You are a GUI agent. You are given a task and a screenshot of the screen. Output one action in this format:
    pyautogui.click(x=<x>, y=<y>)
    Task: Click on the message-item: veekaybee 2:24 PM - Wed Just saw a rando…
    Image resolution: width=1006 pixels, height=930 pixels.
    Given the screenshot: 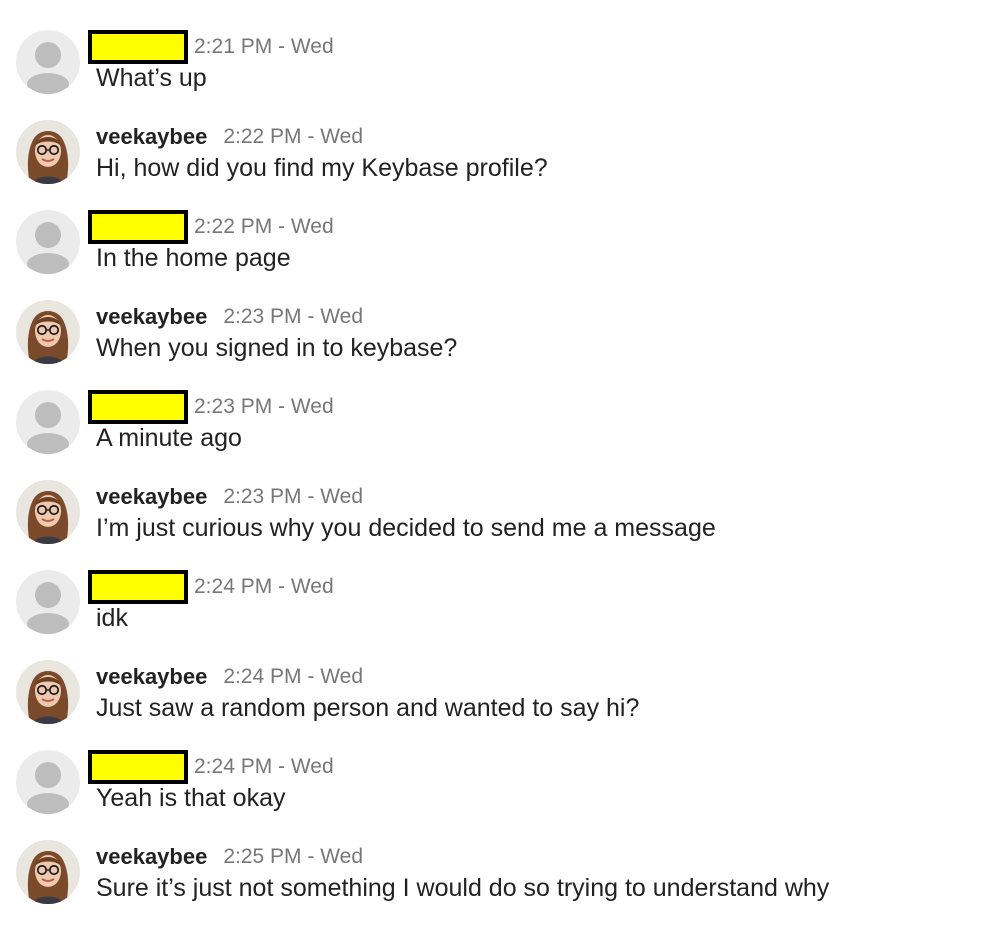 What is the action you would take?
    pyautogui.click(x=503, y=705)
    